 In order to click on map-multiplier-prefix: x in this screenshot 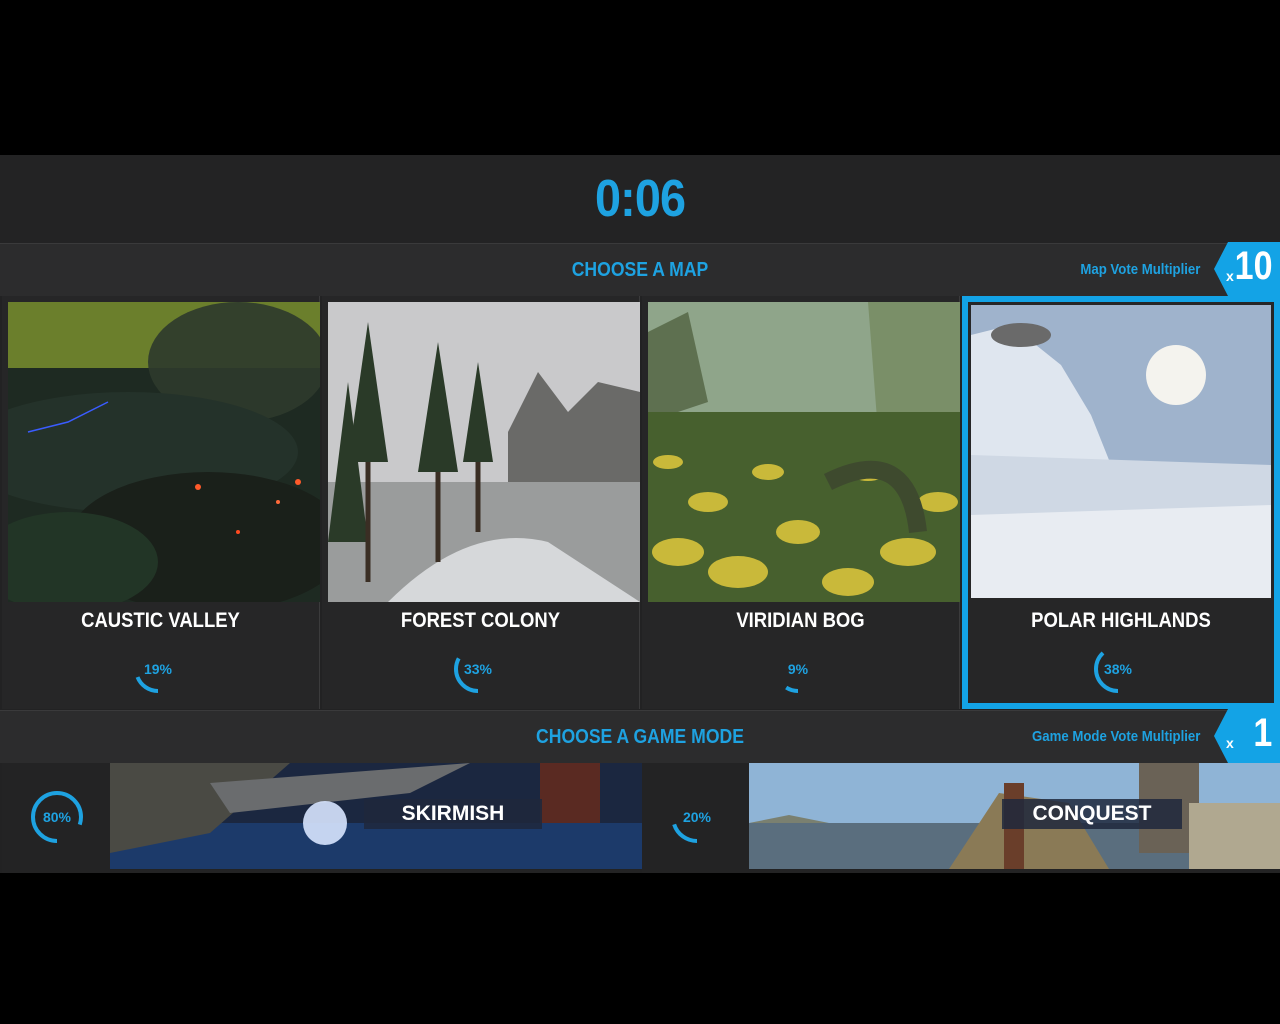, I will do `click(1230, 276)`.